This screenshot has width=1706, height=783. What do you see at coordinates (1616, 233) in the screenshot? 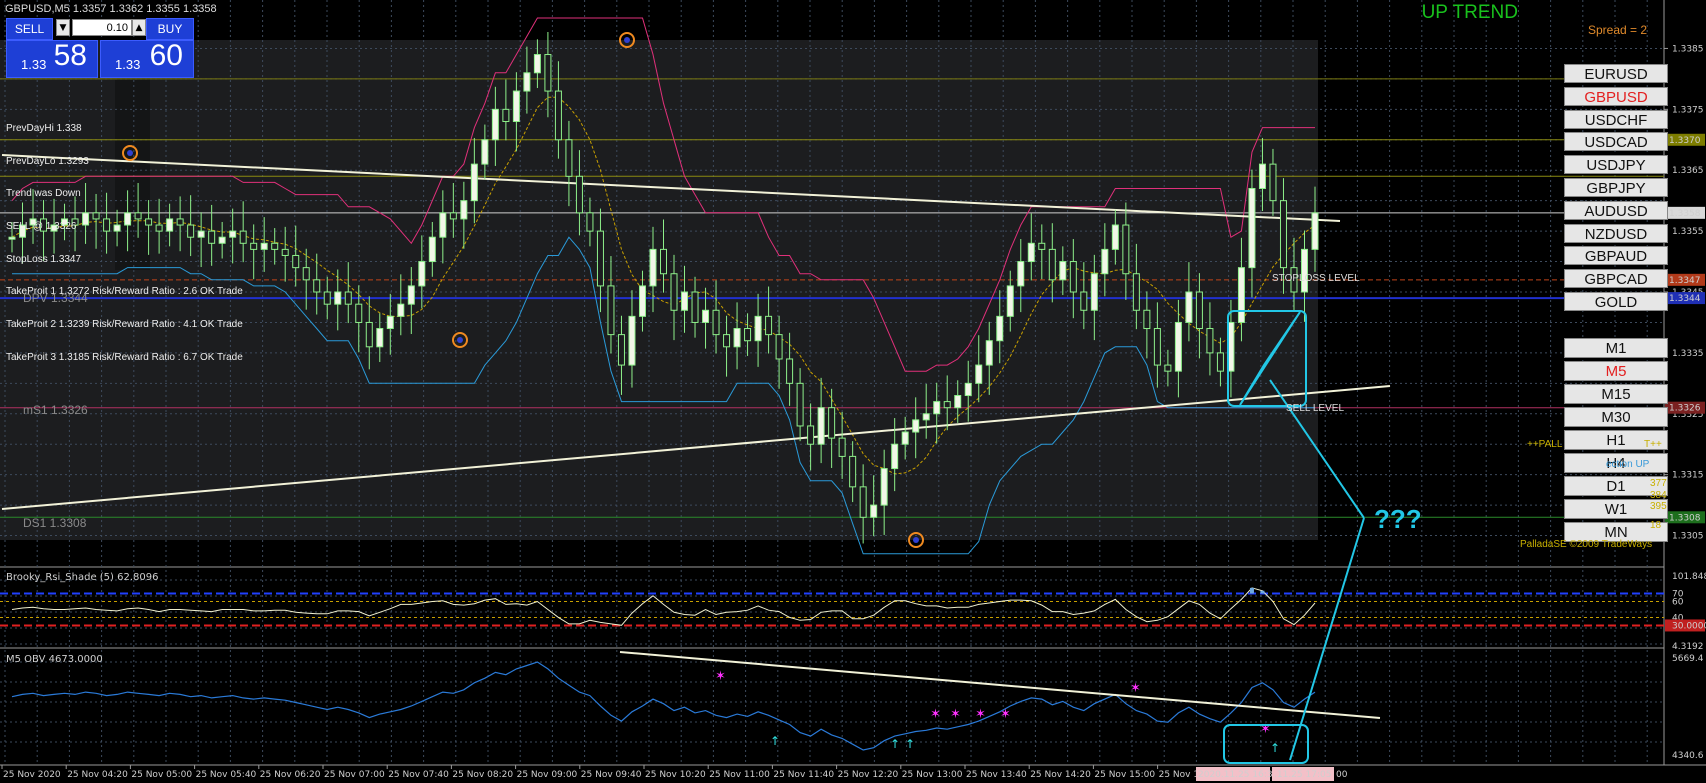
I see `symbol-button-nzdusd: NZDUSD` at bounding box center [1616, 233].